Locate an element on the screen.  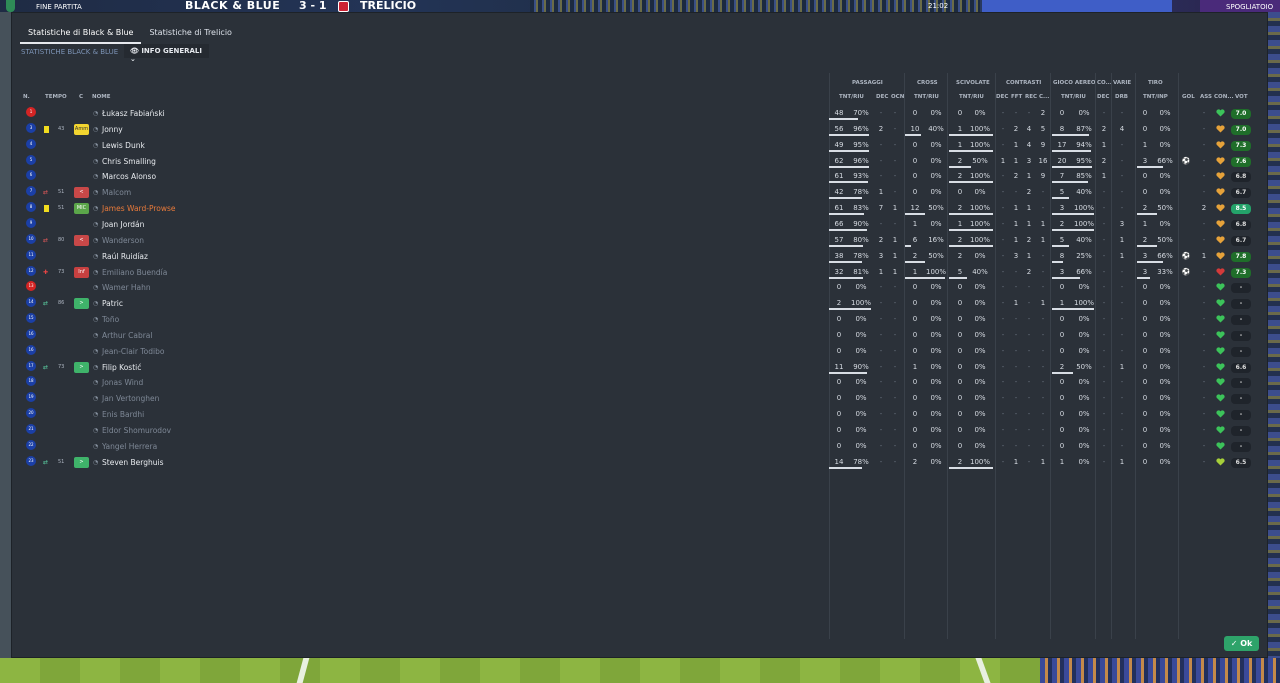
player-name: Filip Kostić is located at coordinates (121, 367).